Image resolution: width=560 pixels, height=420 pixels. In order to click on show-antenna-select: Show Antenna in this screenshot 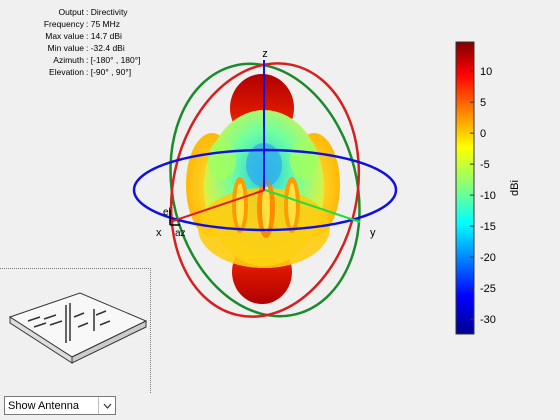, I will do `click(60, 405)`.